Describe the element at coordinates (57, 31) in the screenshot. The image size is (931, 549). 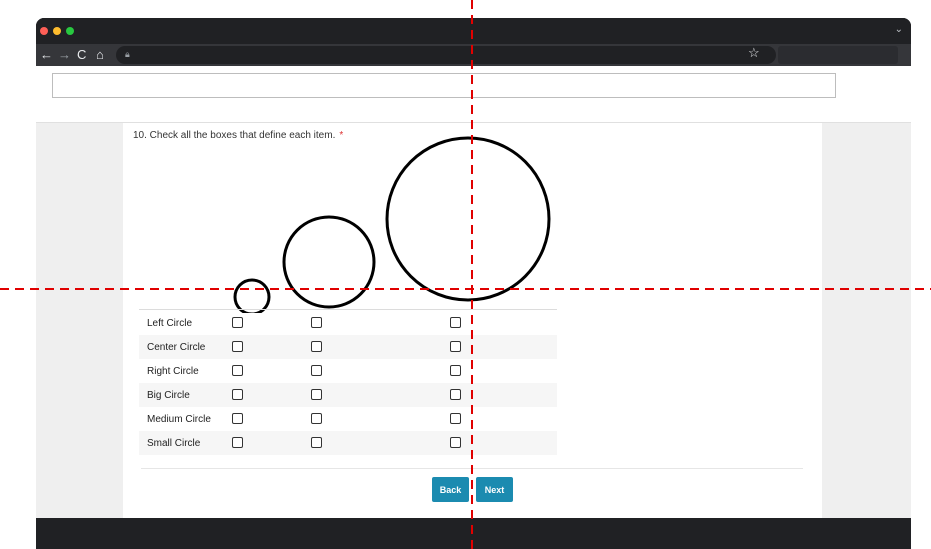
I see `minimize-window-button` at that location.